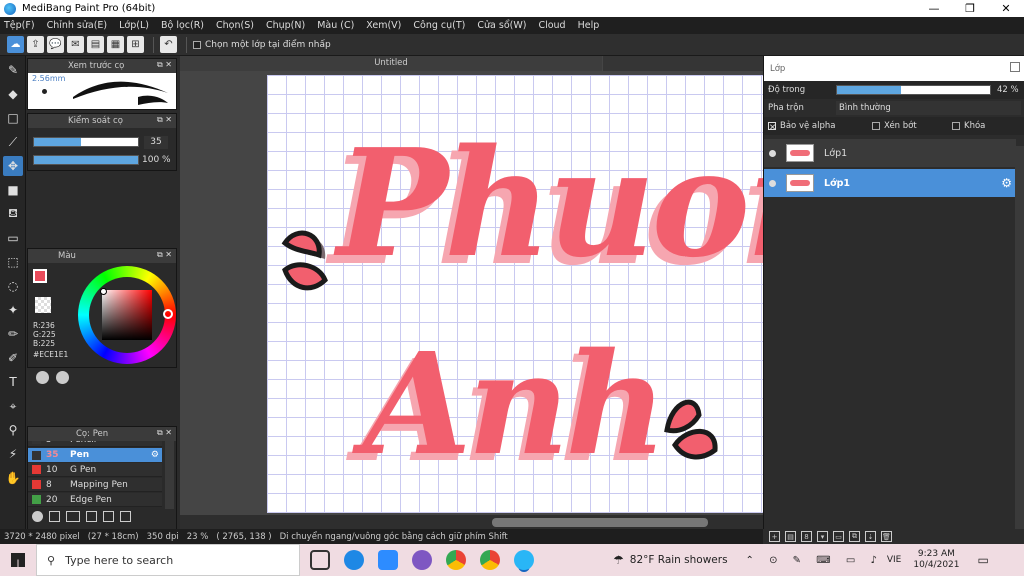 The height and width of the screenshot is (576, 1024). What do you see at coordinates (13, 310) in the screenshot?
I see `magic-wand-icon: ✦` at bounding box center [13, 310].